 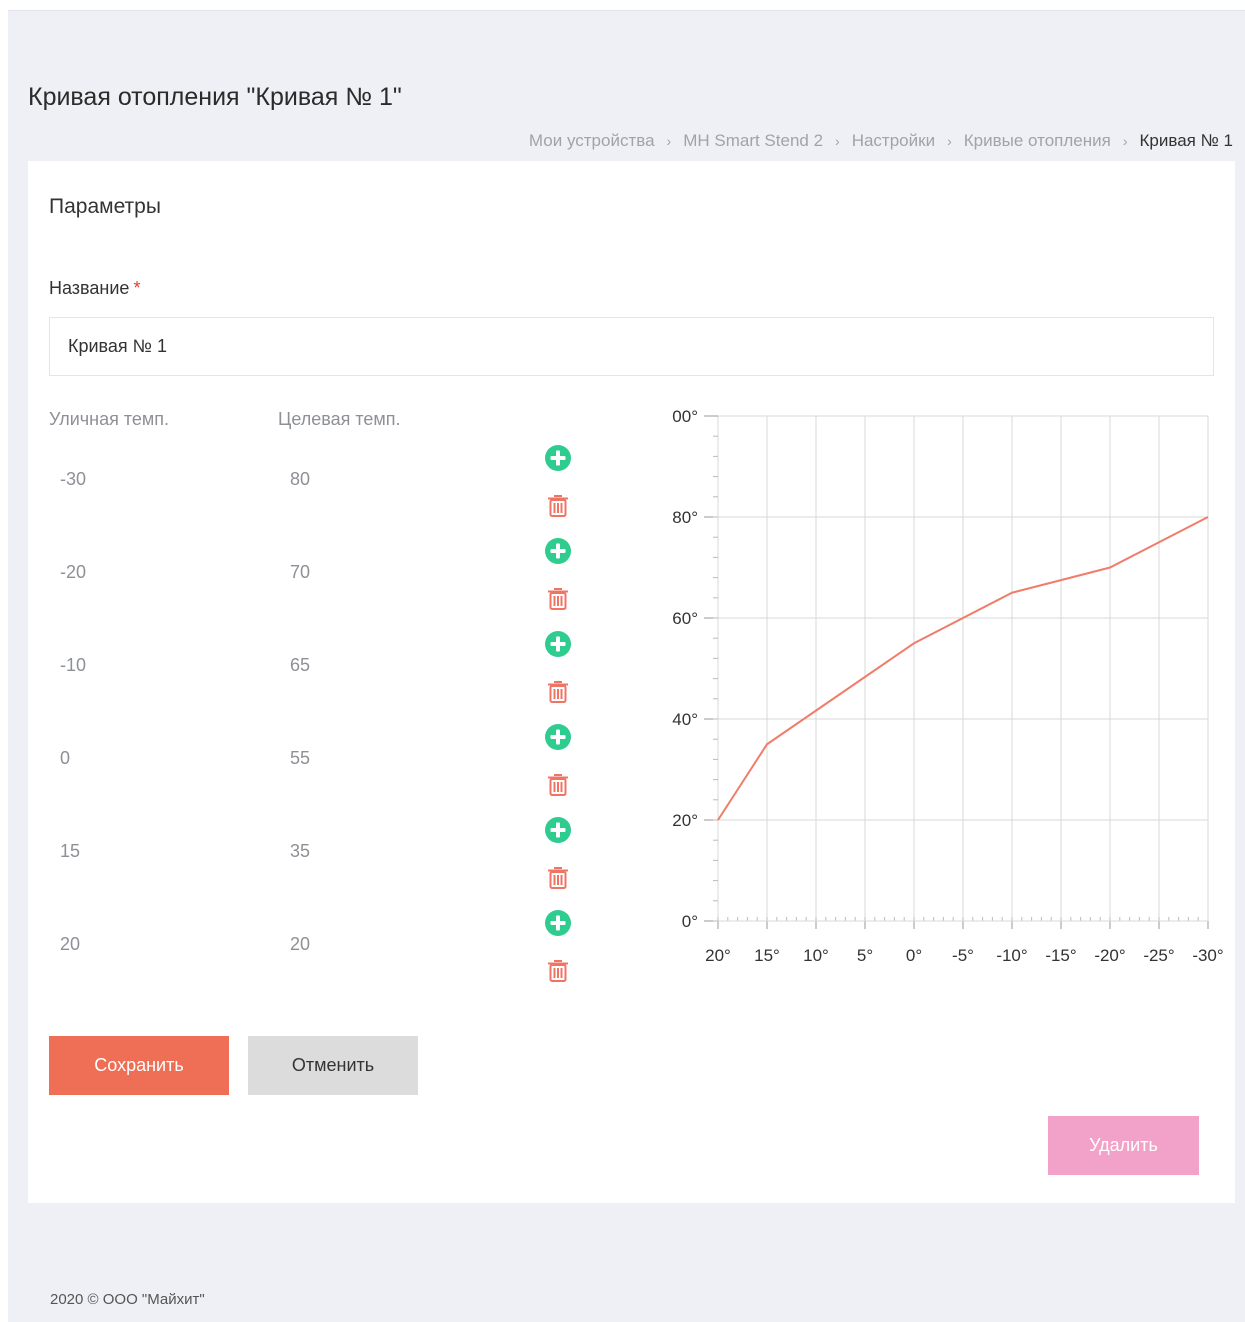 What do you see at coordinates (300, 758) in the screenshot?
I see `target-temp-value: 55` at bounding box center [300, 758].